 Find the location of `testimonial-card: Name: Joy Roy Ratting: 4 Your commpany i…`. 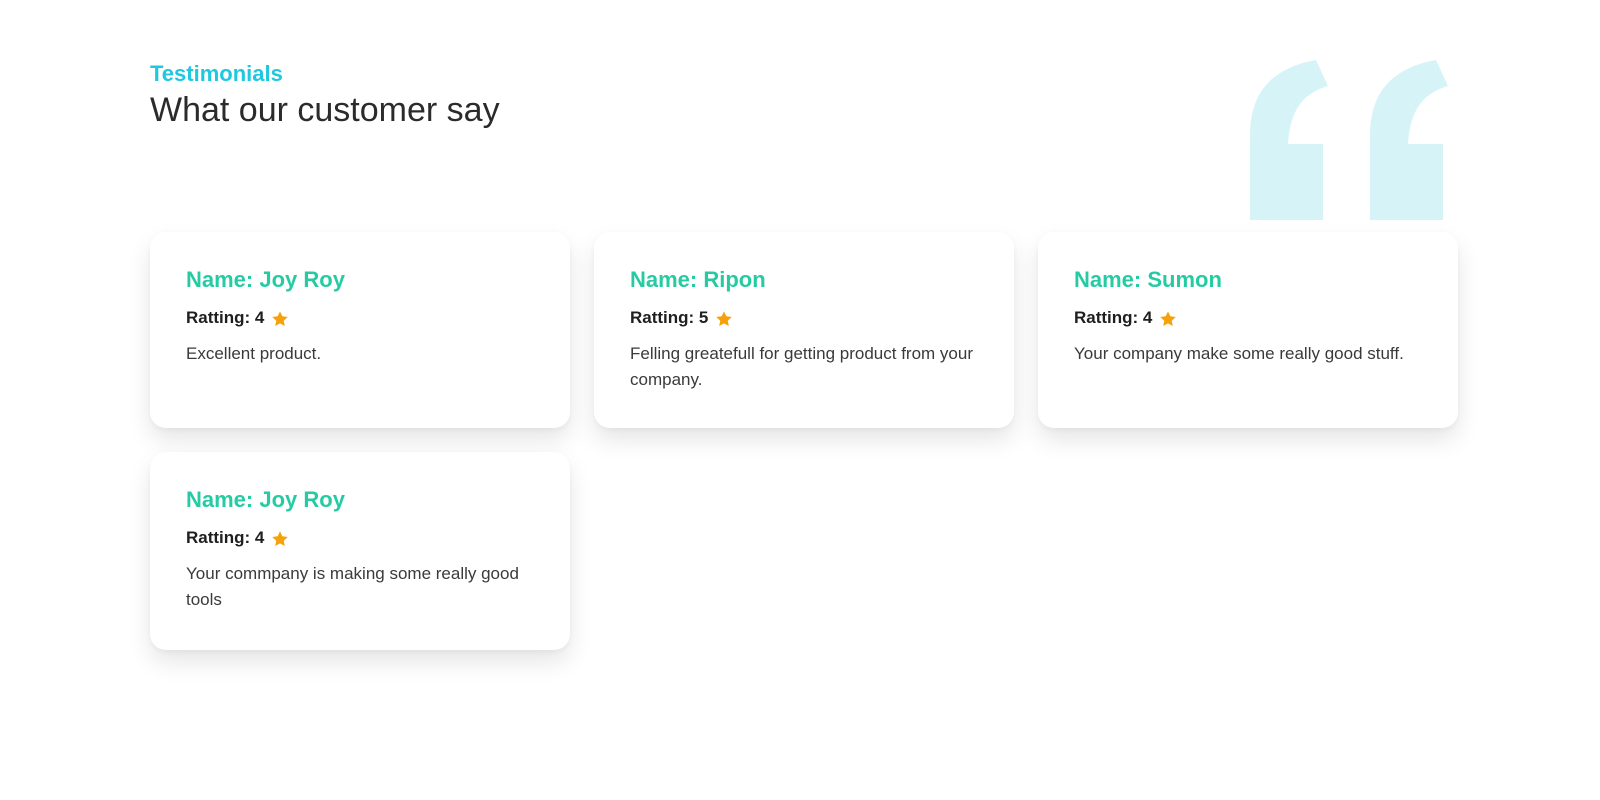

testimonial-card: Name: Joy Roy Ratting: 4 Your commpany i… is located at coordinates (360, 551).